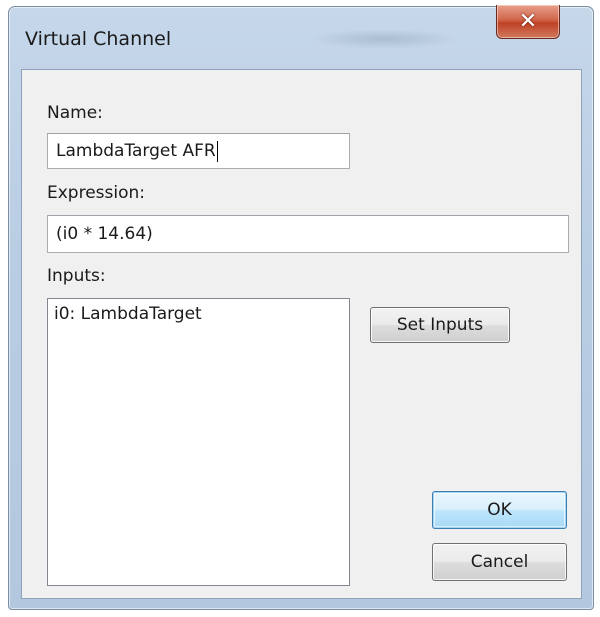 This screenshot has height=617, width=600. Describe the element at coordinates (308, 234) in the screenshot. I see `expression-field: (i0 * 14.64)` at that location.